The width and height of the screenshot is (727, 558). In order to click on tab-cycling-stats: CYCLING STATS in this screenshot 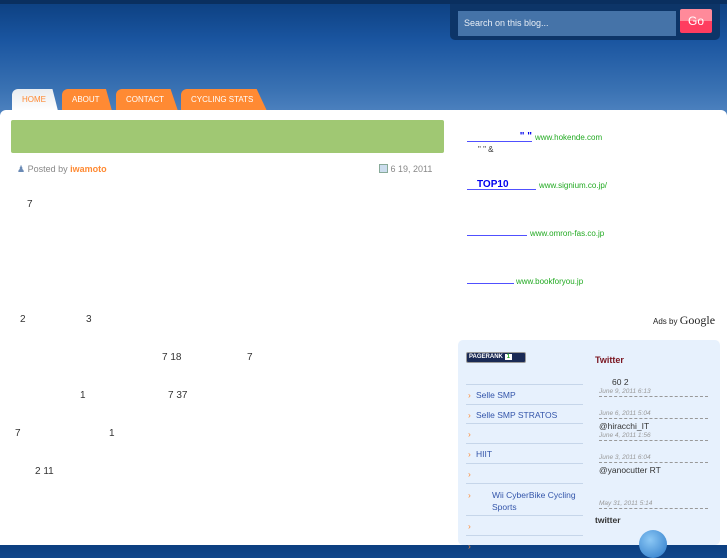, I will do `click(224, 100)`.